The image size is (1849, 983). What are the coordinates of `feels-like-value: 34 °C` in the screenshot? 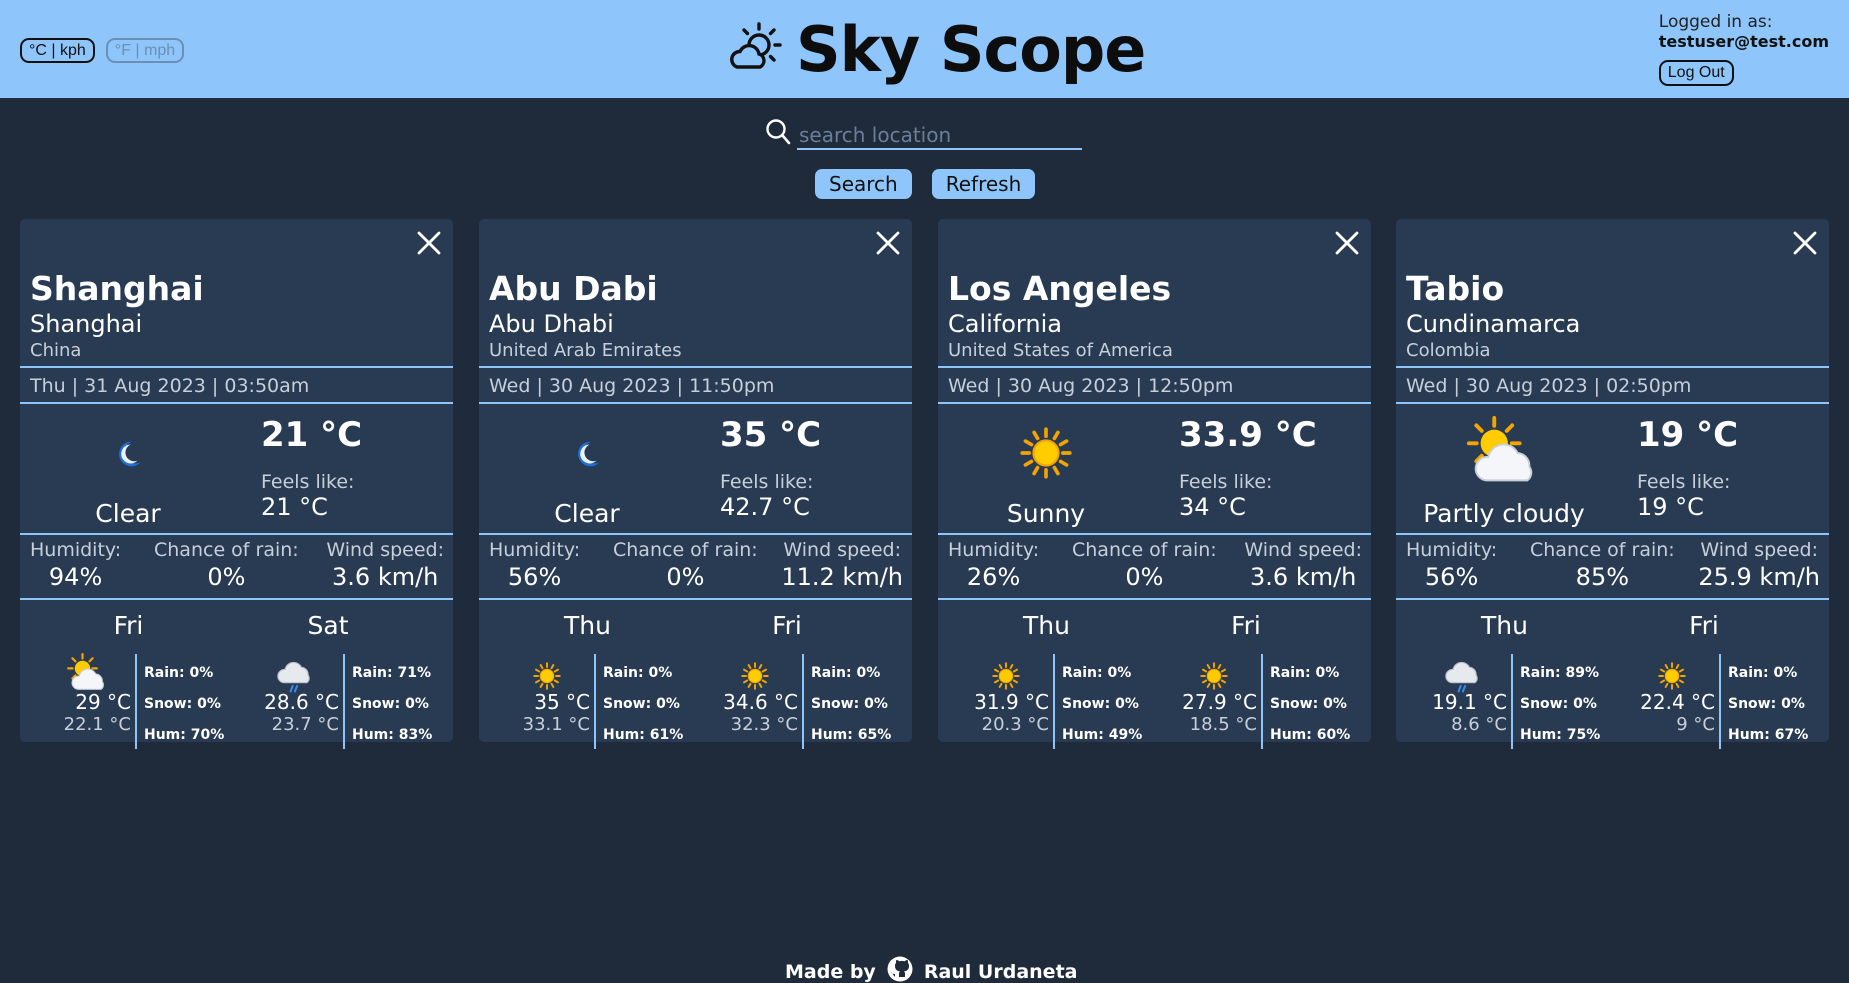 It's located at (1212, 507).